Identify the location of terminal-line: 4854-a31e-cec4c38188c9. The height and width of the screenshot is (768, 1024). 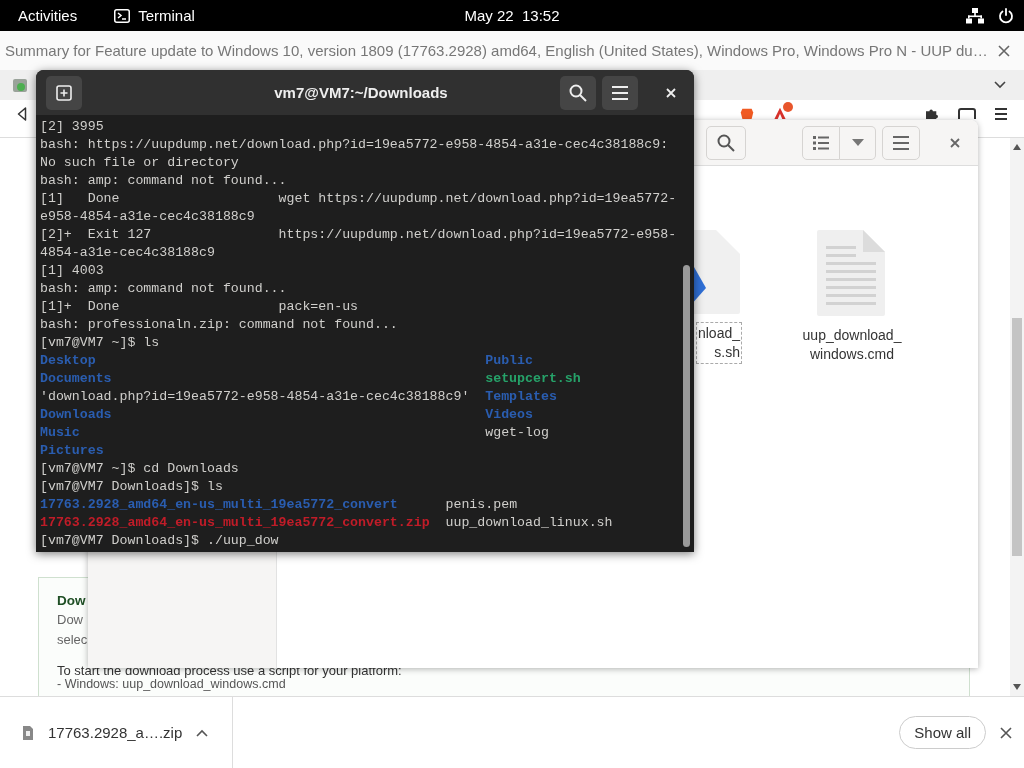
(127, 252).